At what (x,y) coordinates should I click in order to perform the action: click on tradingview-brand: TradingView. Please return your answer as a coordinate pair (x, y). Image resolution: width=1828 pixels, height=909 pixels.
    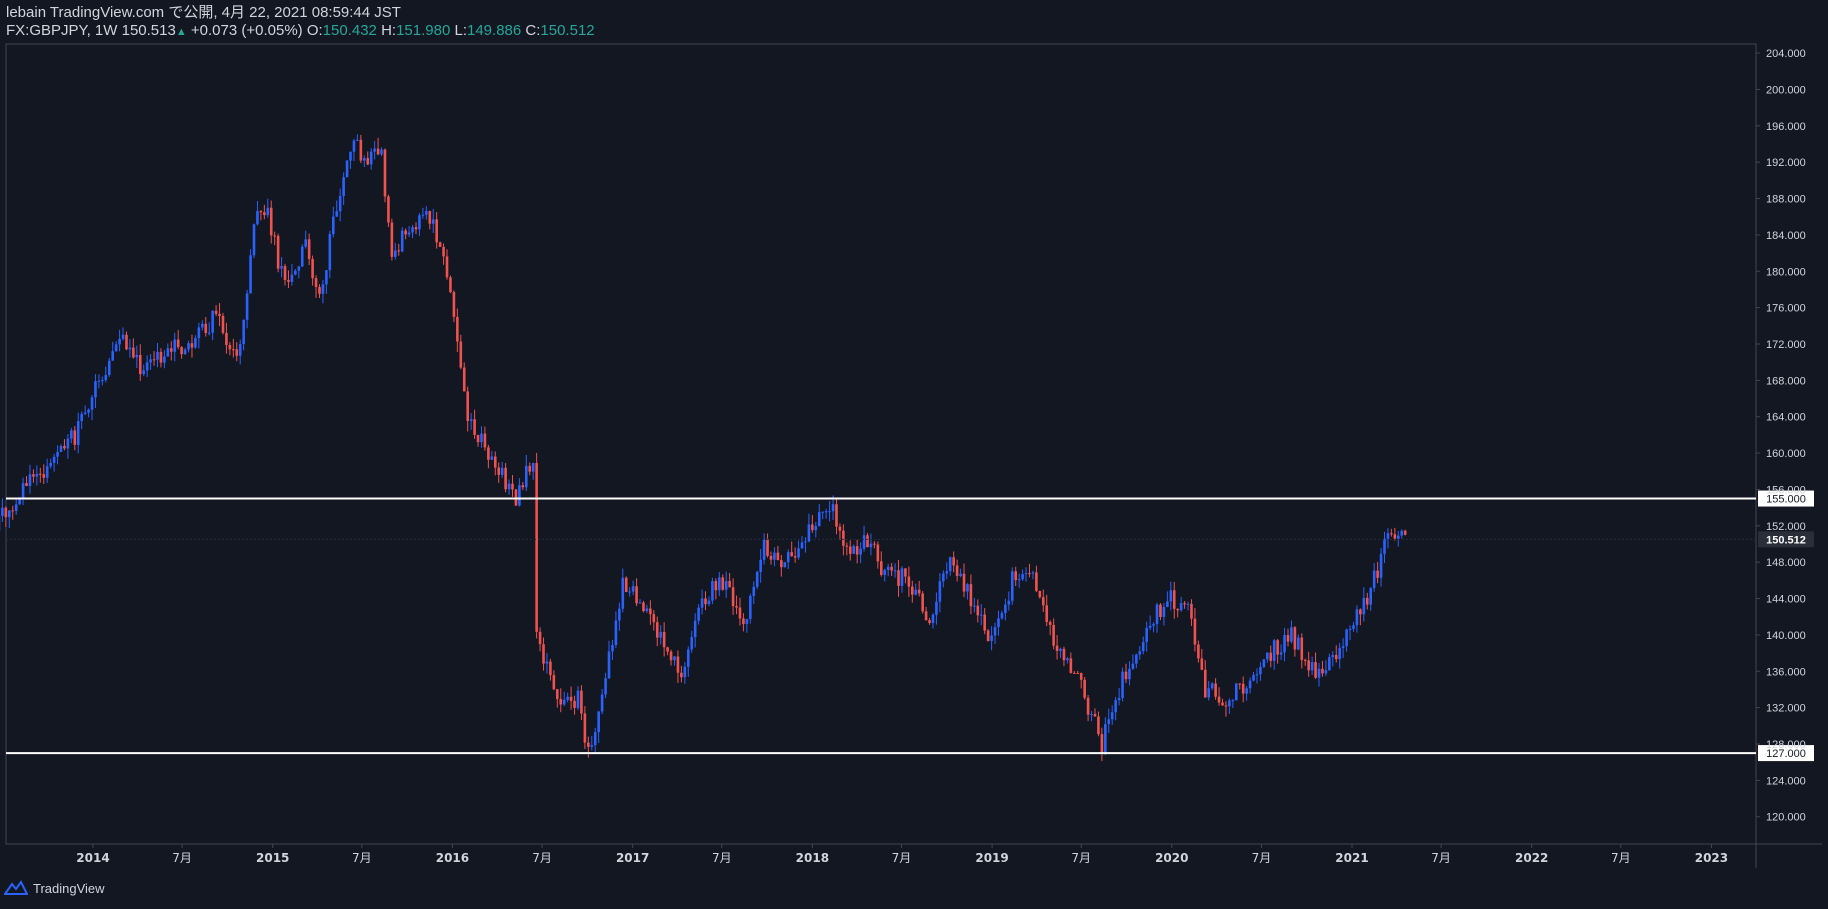
    Looking at the image, I should click on (54, 888).